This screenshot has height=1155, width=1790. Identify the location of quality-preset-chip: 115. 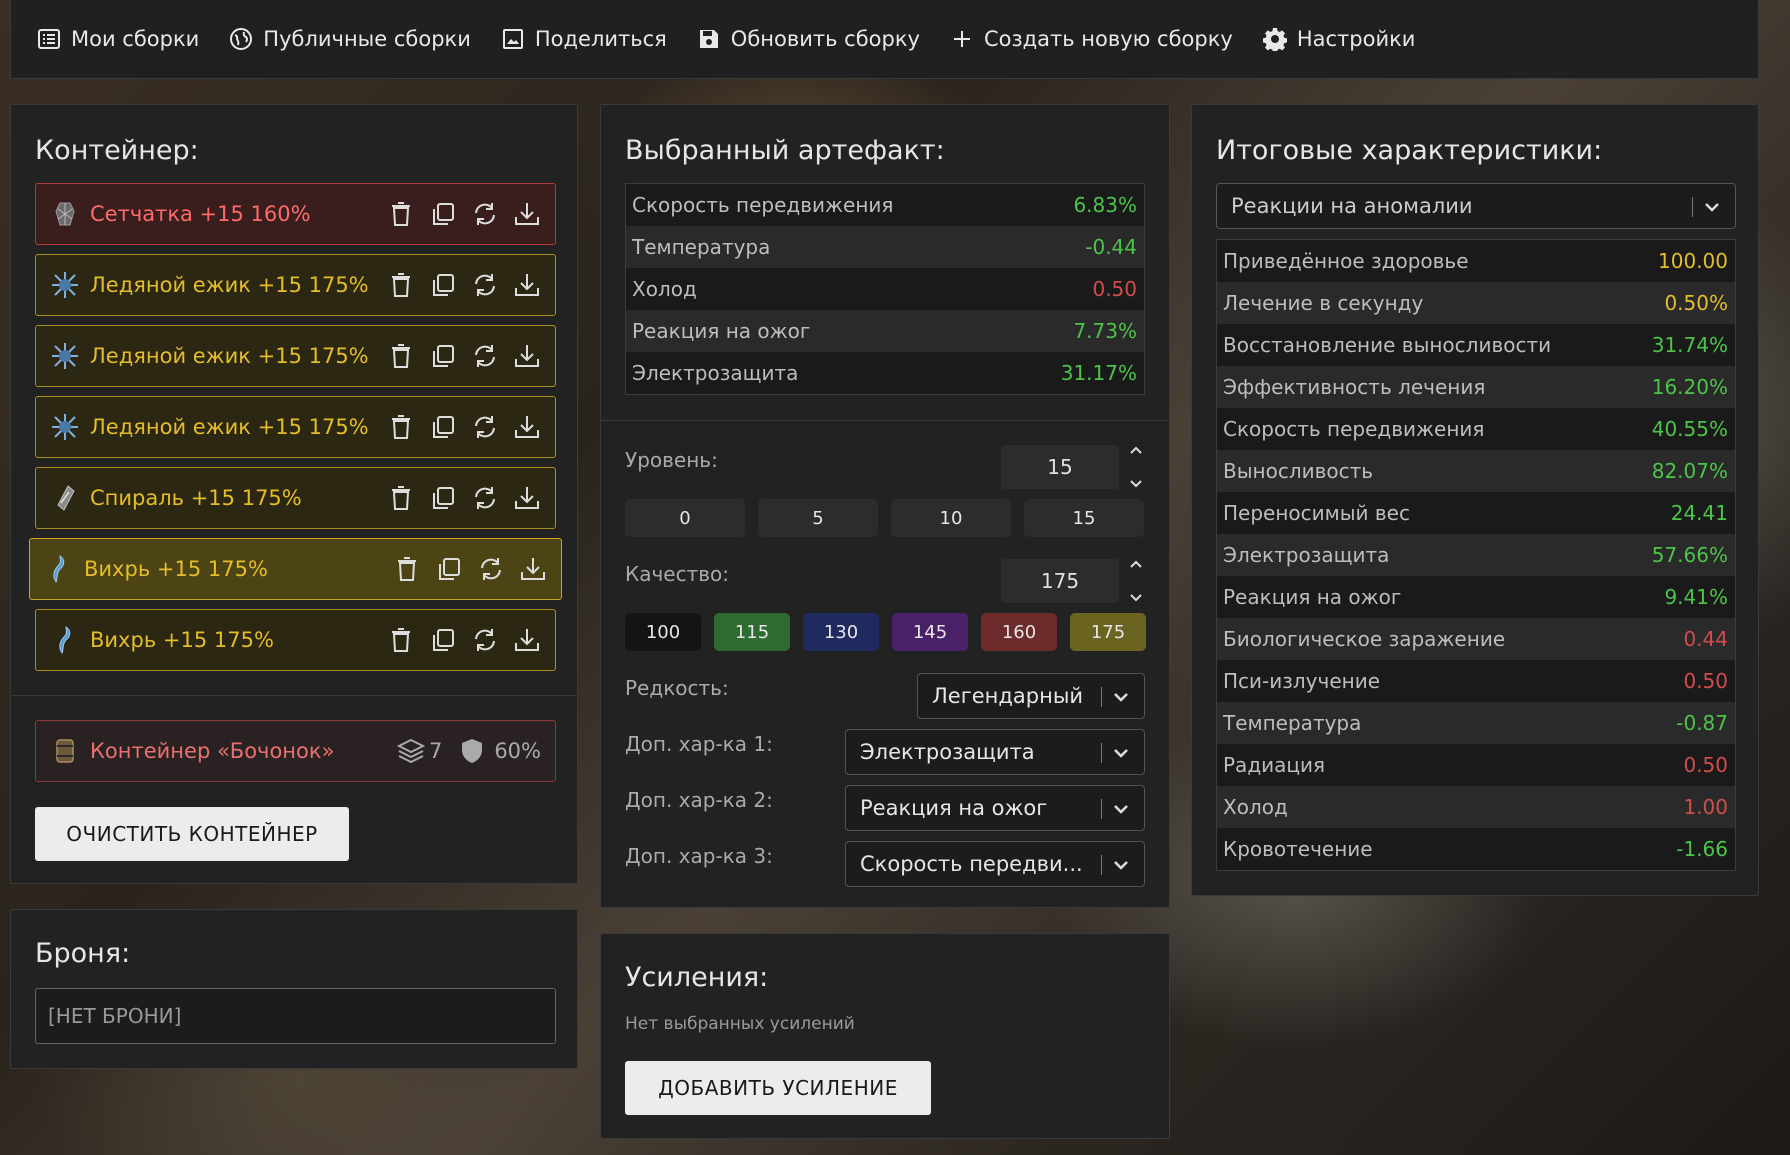
(752, 632).